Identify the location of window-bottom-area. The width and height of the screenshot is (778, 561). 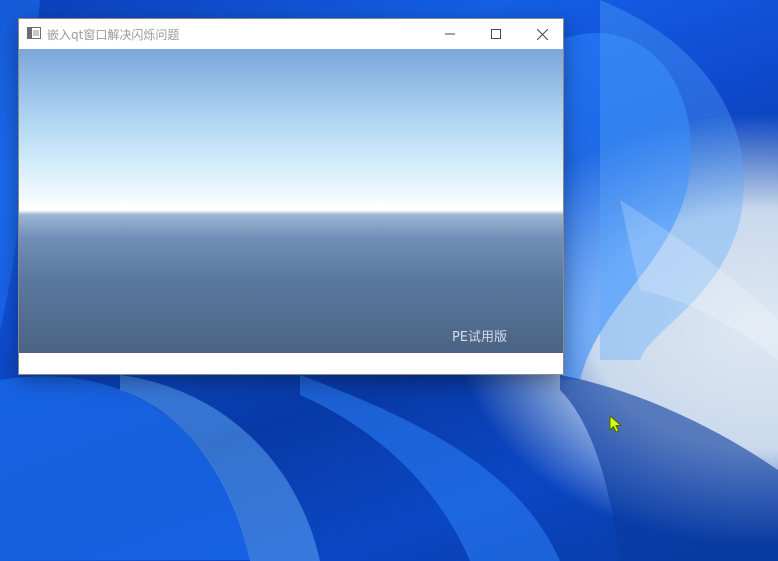
(291, 363).